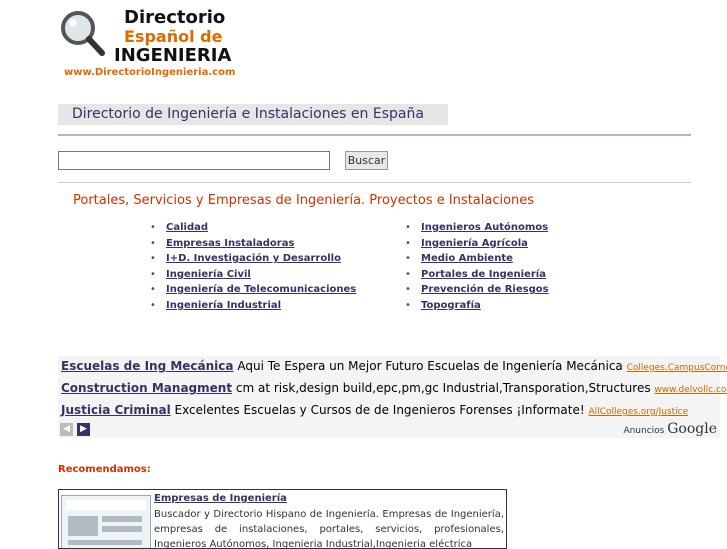  I want to click on ad-title-link: Escuelas de Ing Mecánica, so click(147, 366).